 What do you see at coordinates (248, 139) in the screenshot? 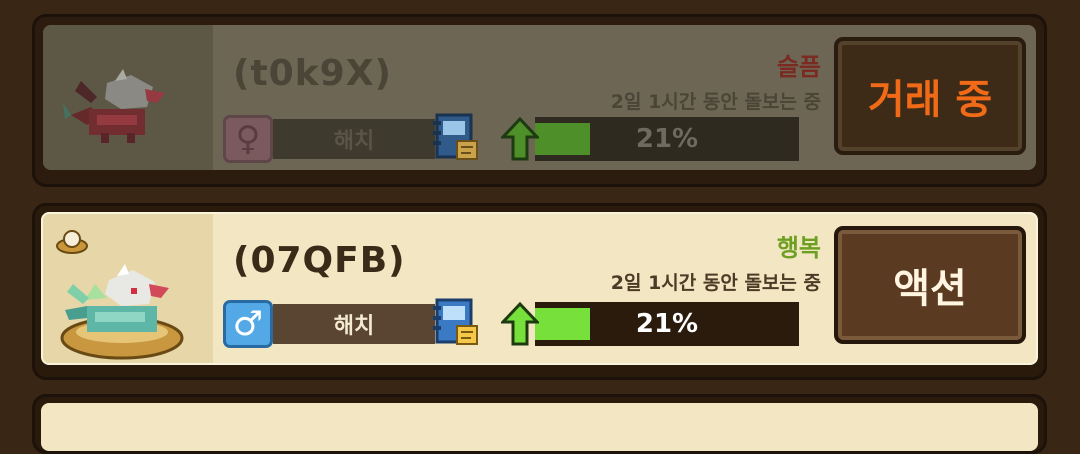
I see `female-icon: ♀` at bounding box center [248, 139].